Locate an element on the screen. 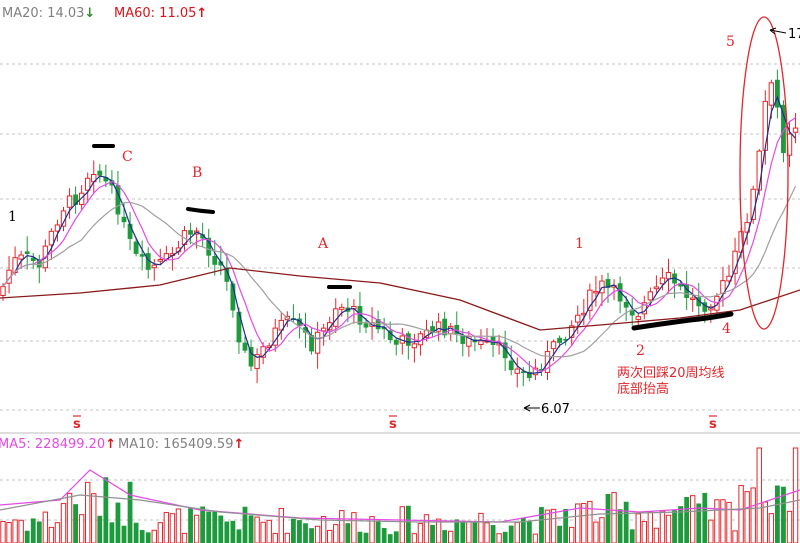  volume-legend: MA5: 228499.20↑ MA10: 165409.59↑ is located at coordinates (122, 444).